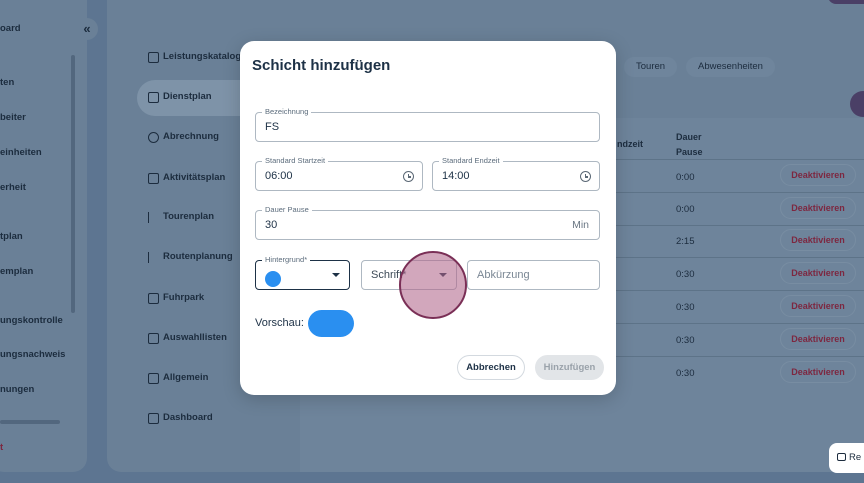 The image size is (864, 483). What do you see at coordinates (153, 338) in the screenshot?
I see `list-icon` at bounding box center [153, 338].